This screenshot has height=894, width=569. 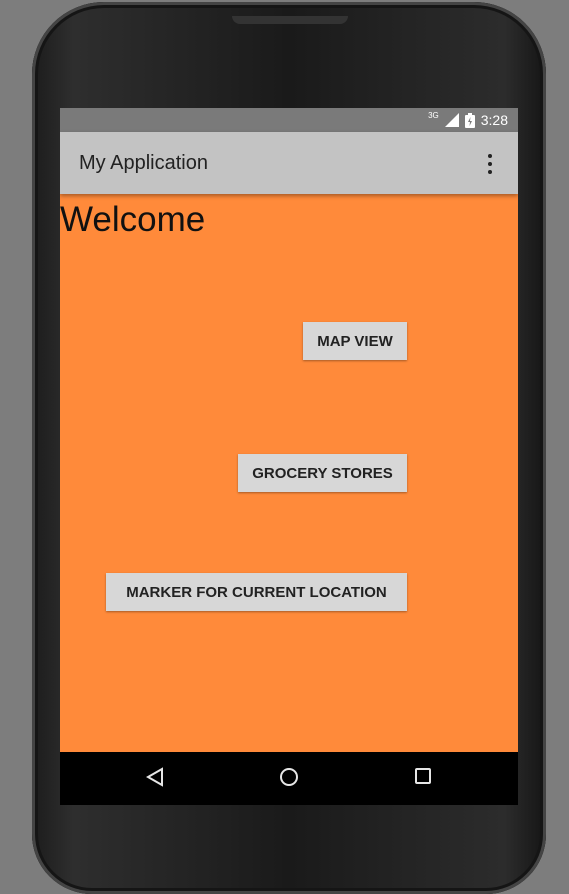 I want to click on overflow-menu-icon, so click(x=490, y=164).